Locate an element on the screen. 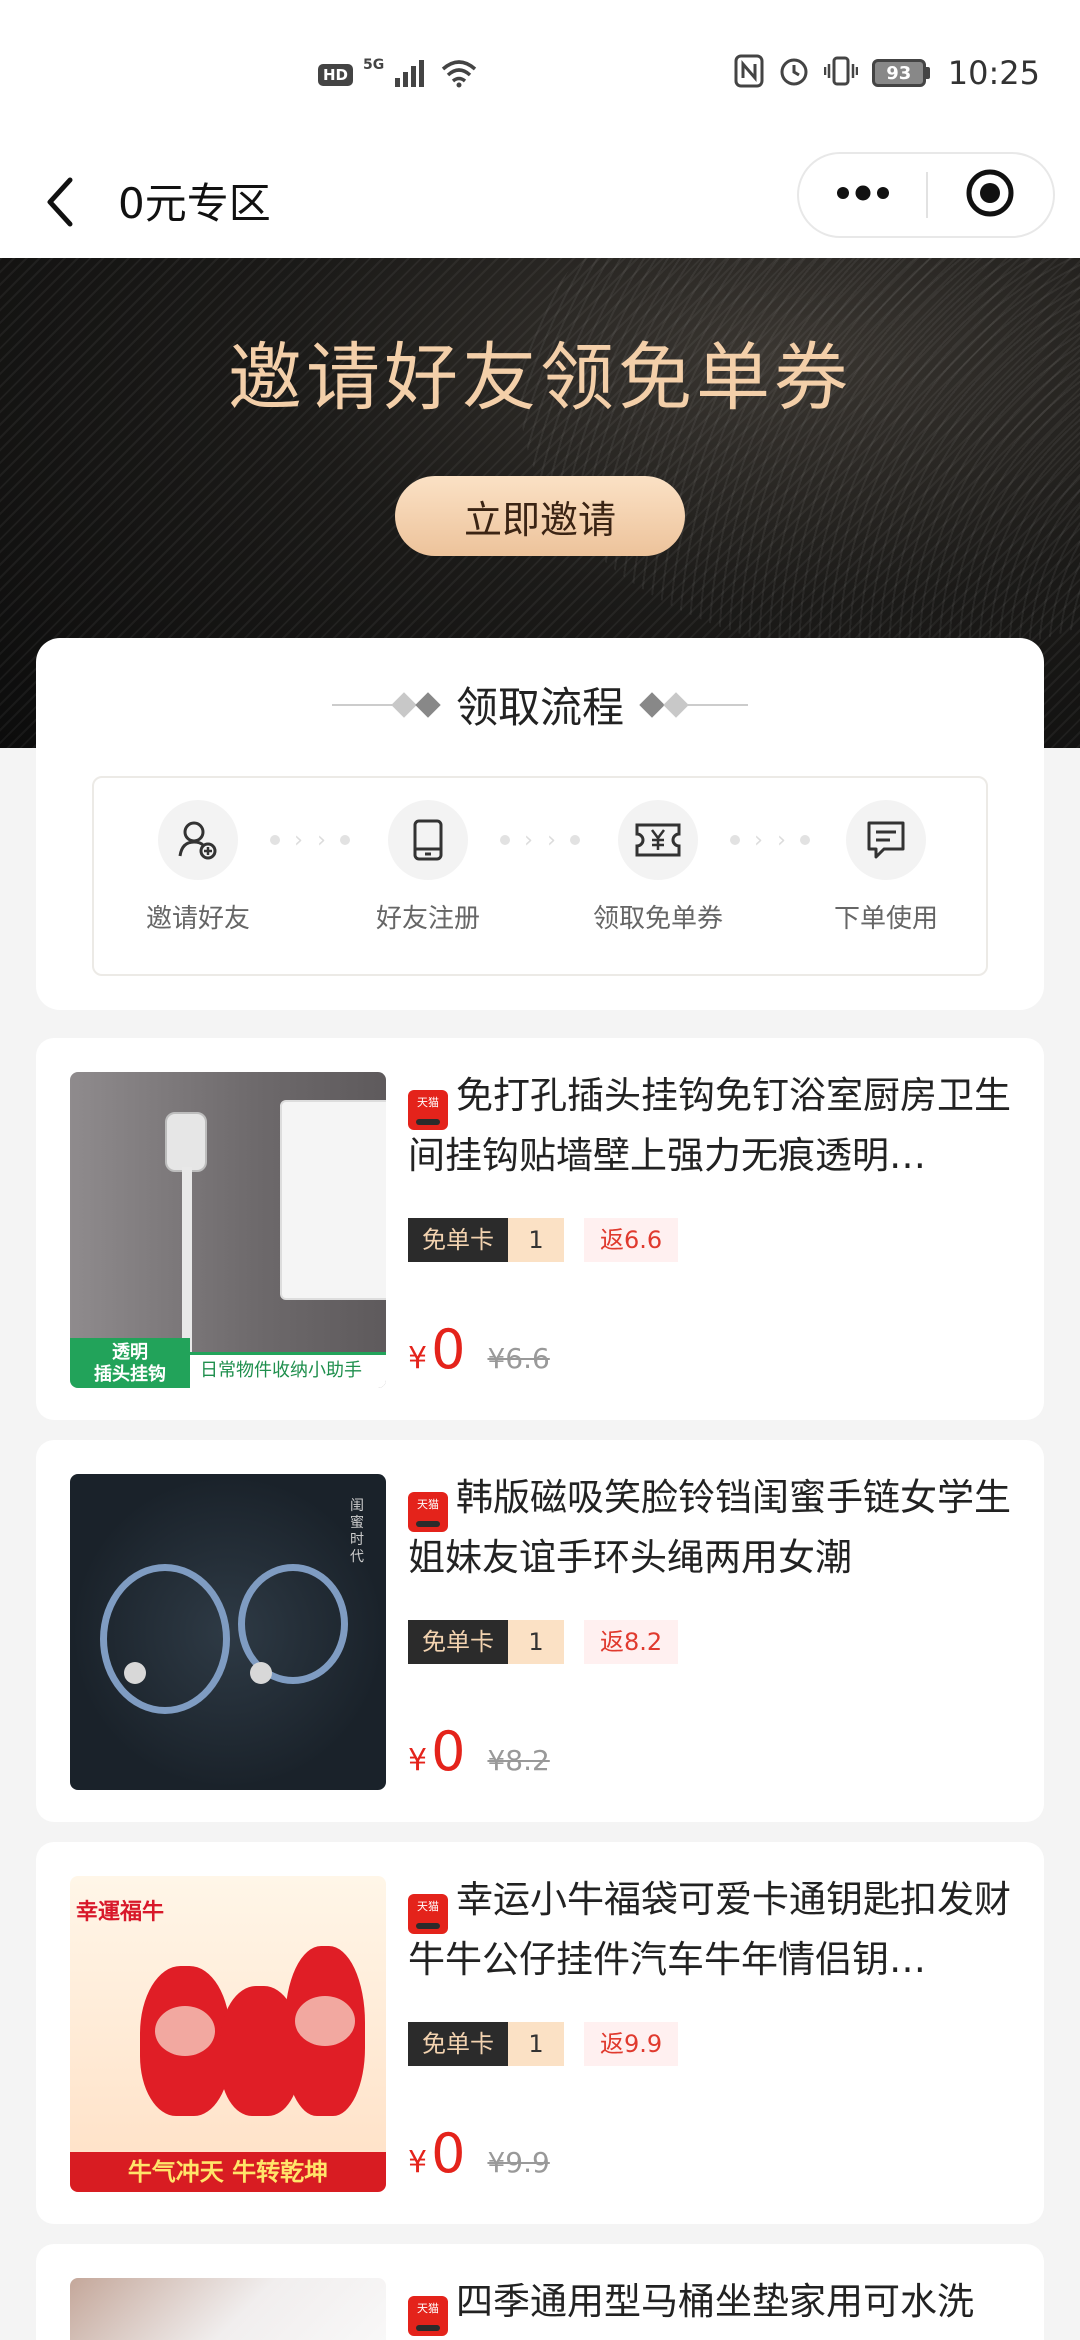 Image resolution: width=1080 pixels, height=2340 pixels. thumb-vertical-text: 闺蜜时代 is located at coordinates (357, 1531).